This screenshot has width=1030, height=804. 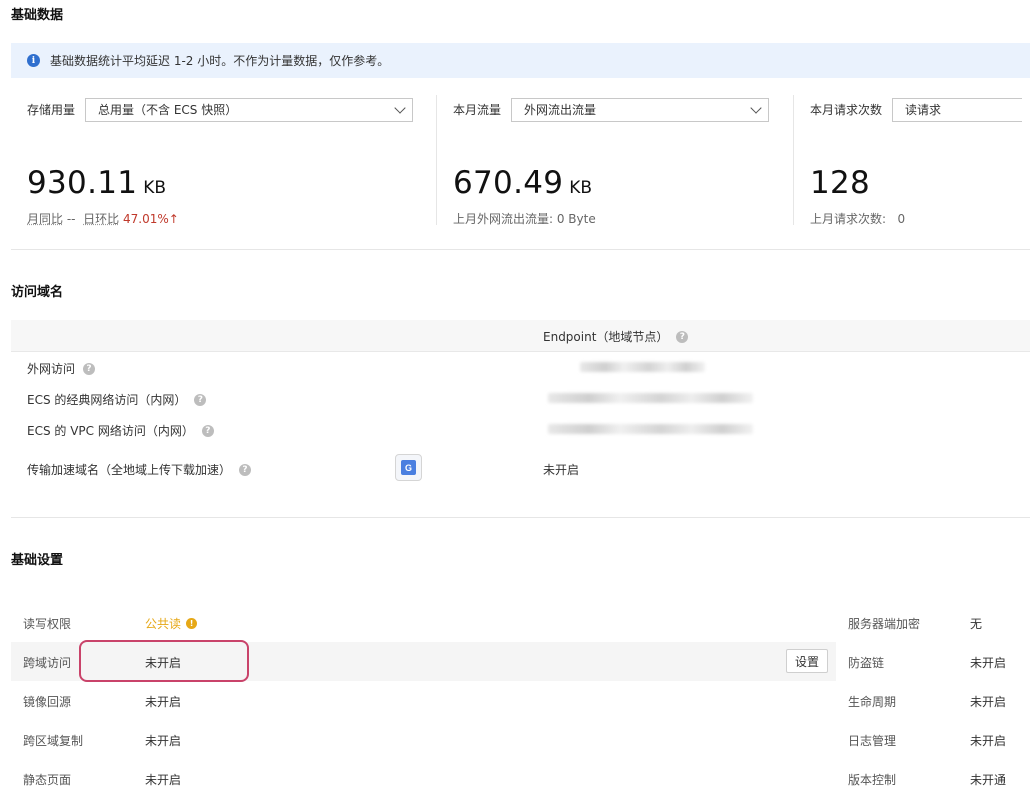 What do you see at coordinates (872, 702) in the screenshot?
I see `setting-label: 生命周期` at bounding box center [872, 702].